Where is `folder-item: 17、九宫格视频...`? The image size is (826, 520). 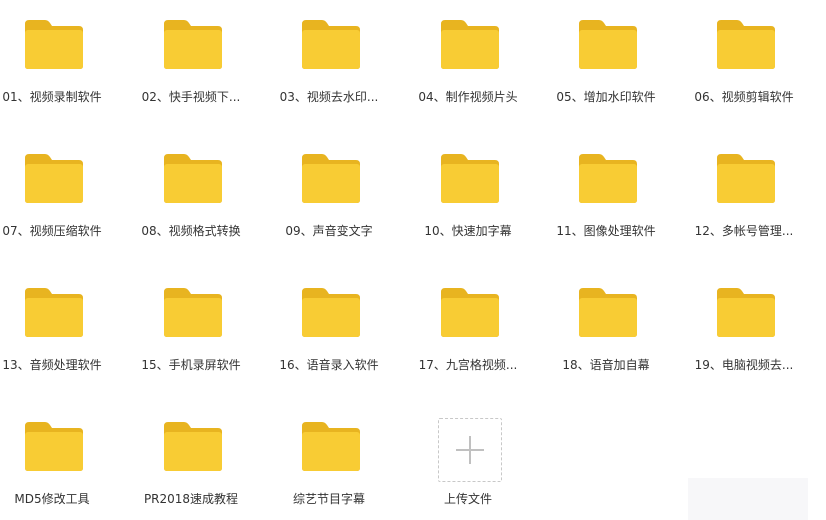
folder-item: 17、九宫格视频... is located at coordinates (468, 323).